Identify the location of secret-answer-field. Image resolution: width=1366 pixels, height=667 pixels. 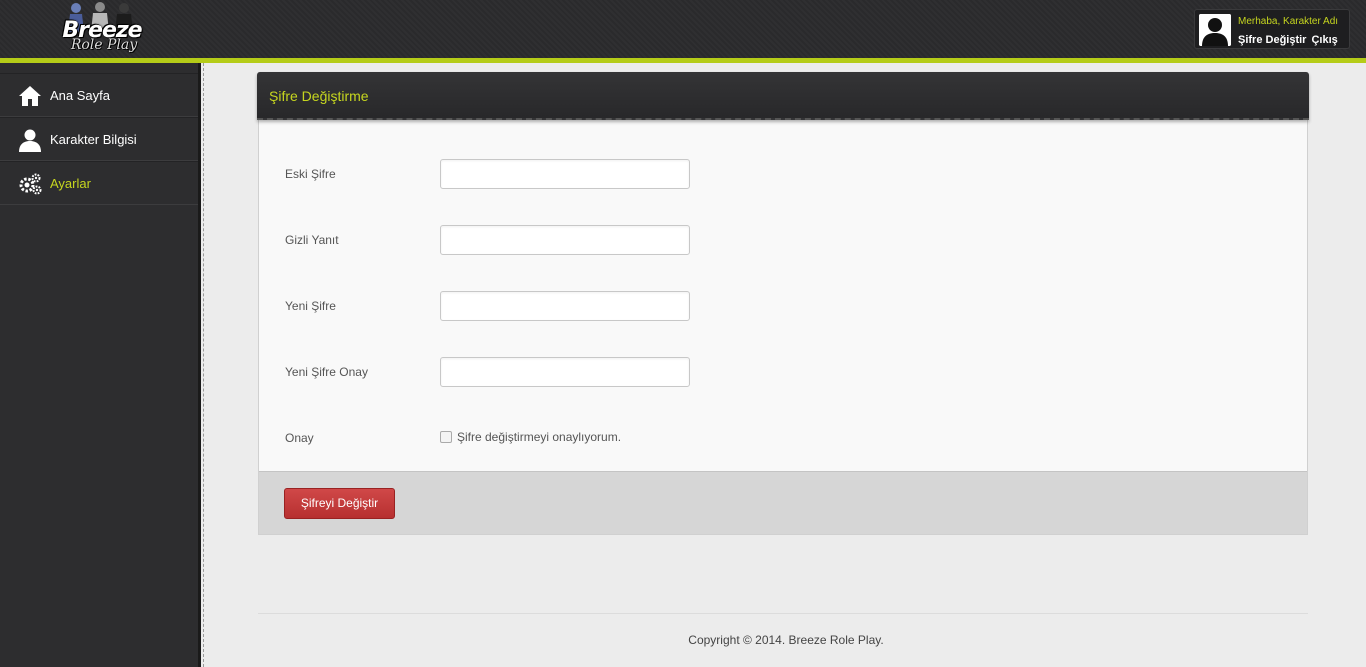
(565, 240).